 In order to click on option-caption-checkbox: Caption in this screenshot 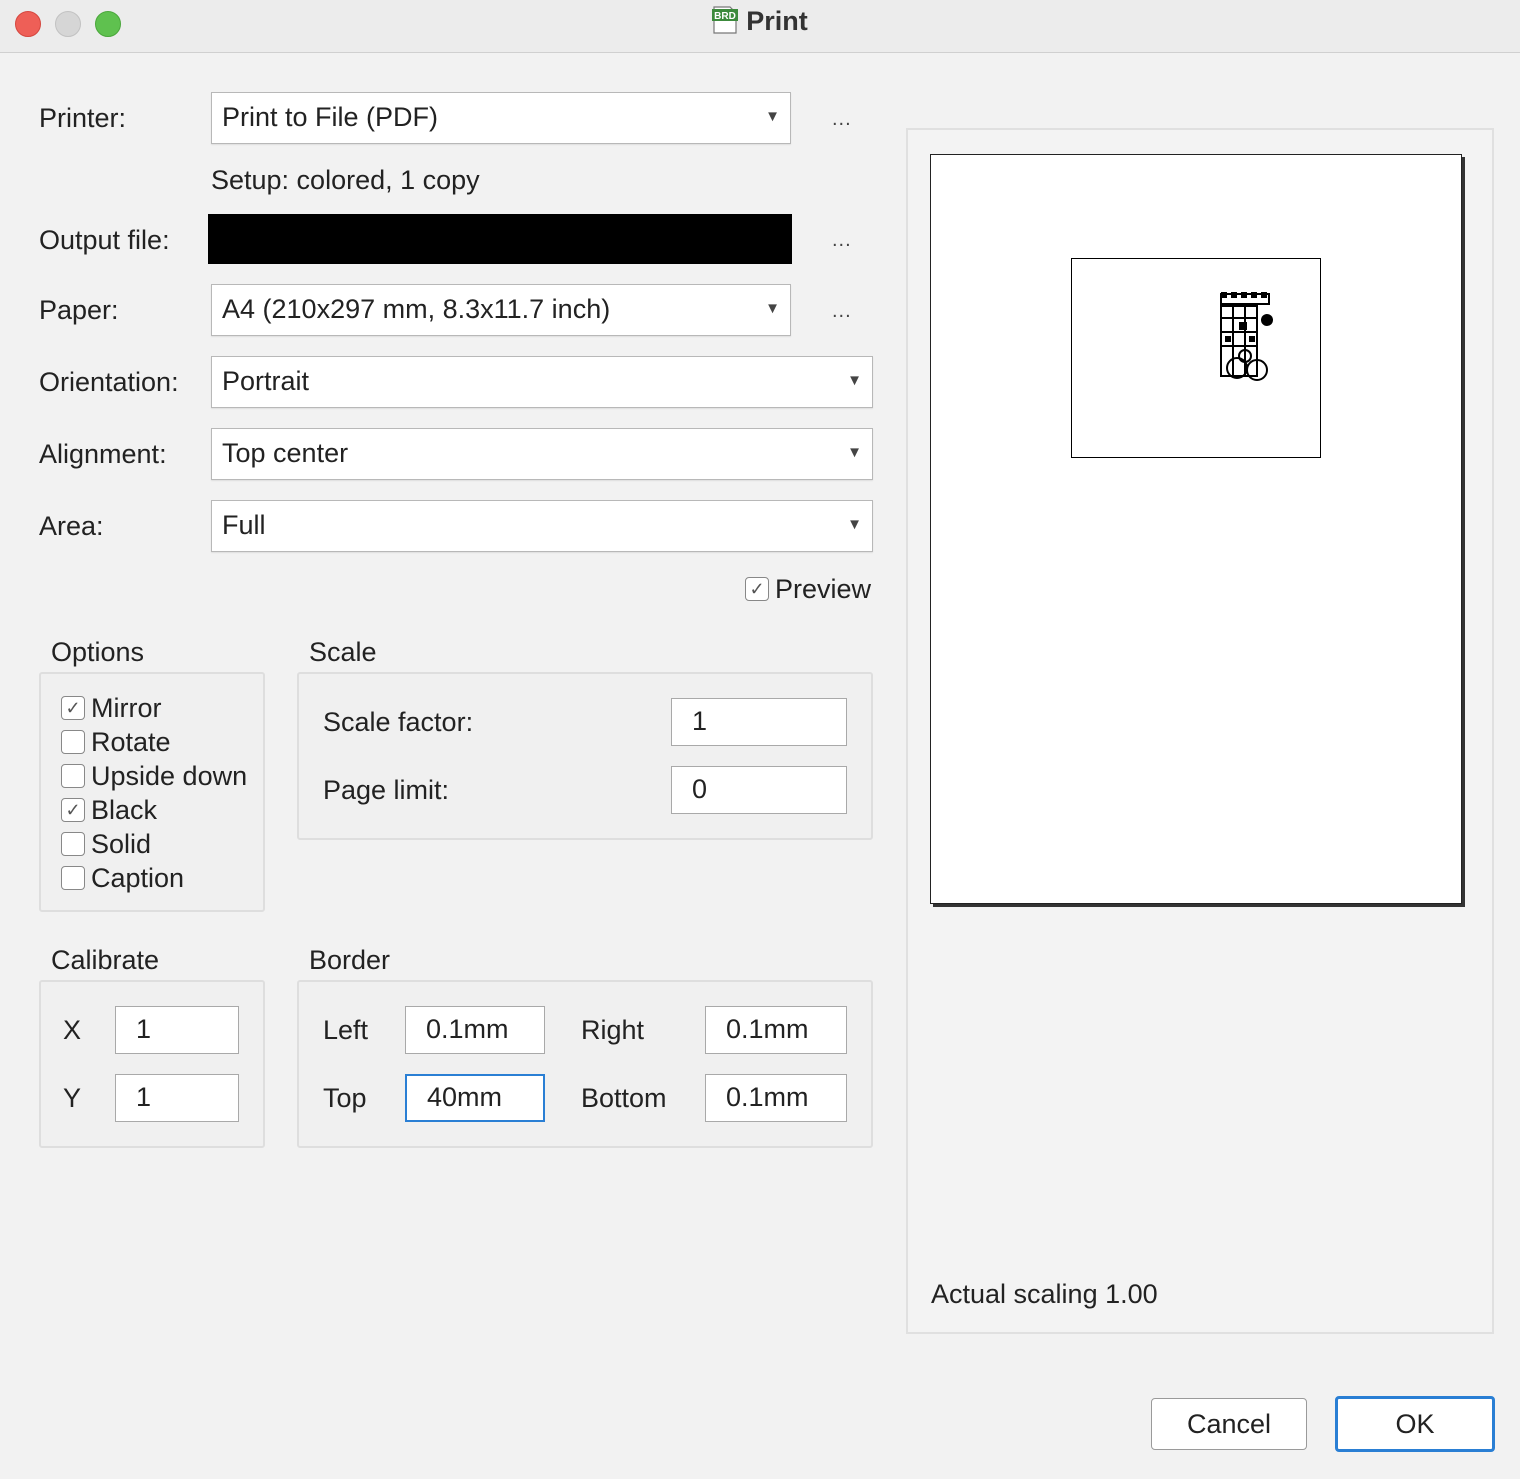, I will do `click(154, 878)`.